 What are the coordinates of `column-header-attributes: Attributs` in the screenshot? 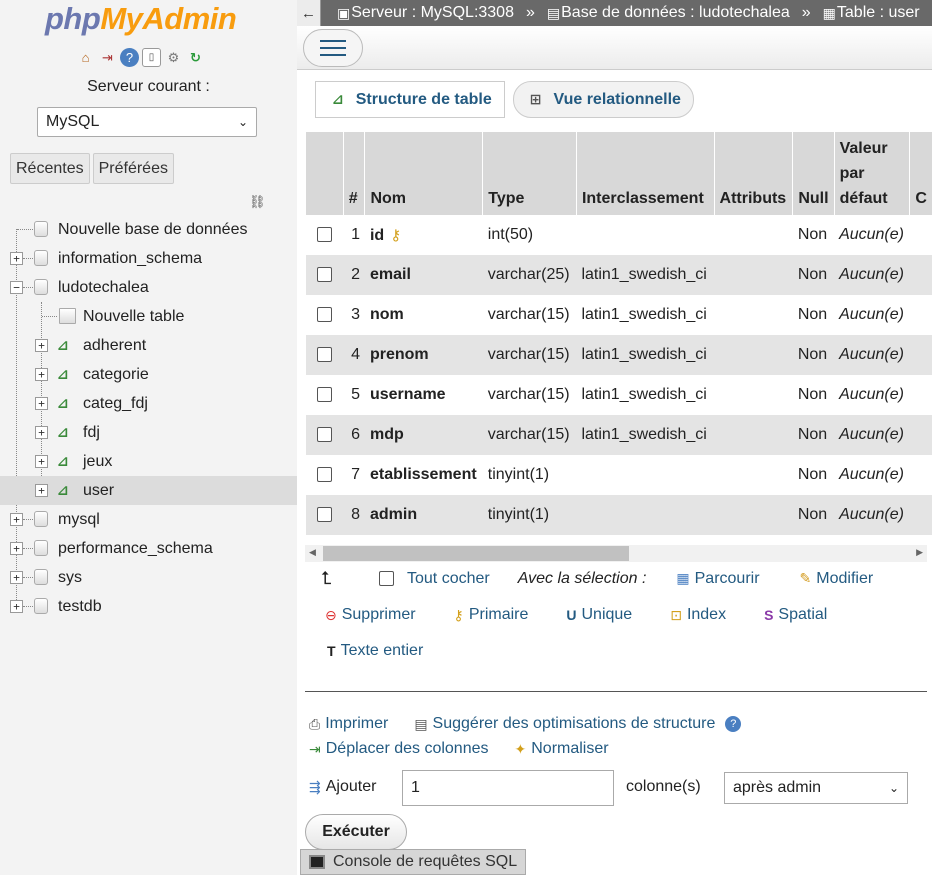 It's located at (753, 173).